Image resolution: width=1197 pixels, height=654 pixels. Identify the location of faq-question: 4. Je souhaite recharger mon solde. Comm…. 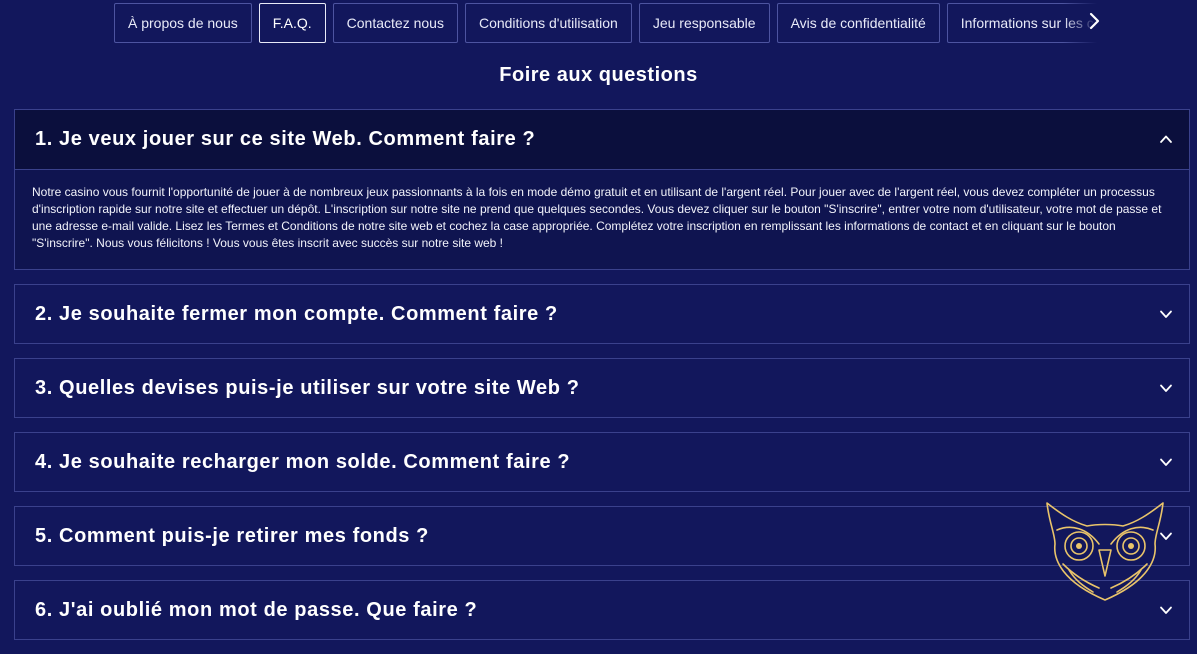
(303, 462).